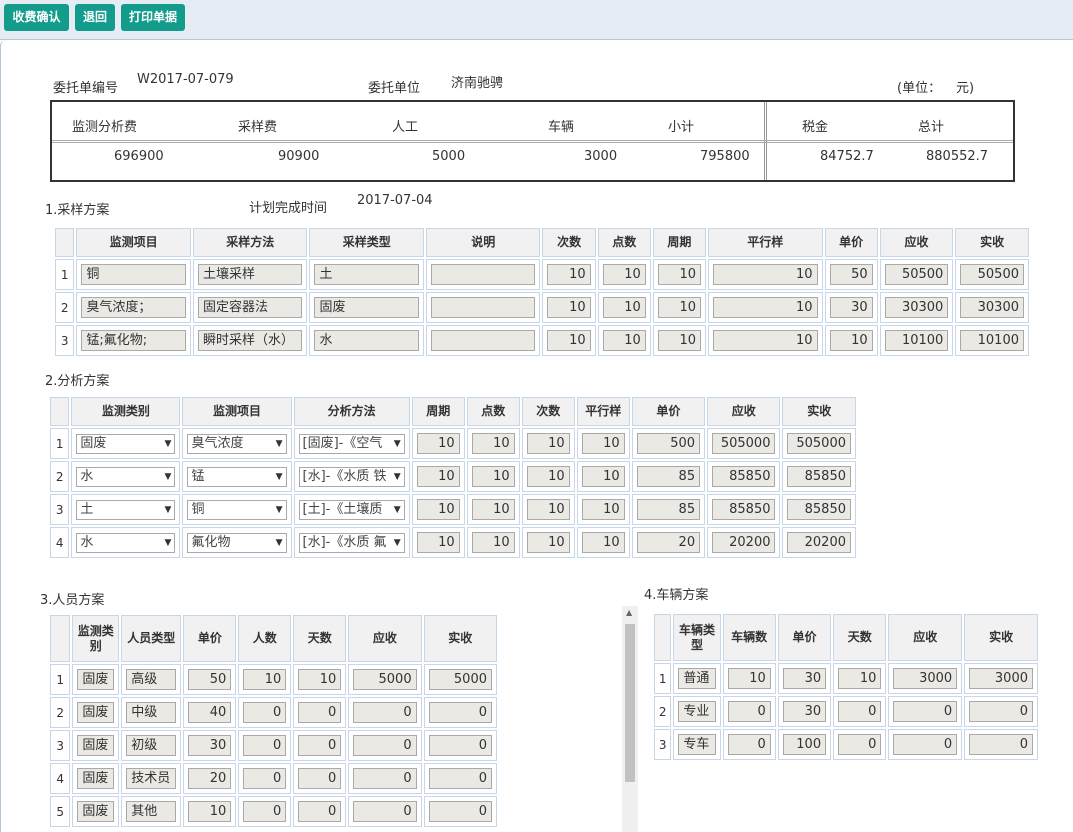  Describe the element at coordinates (153, 17) in the screenshot. I see `print-receipt-button: 打印单据` at that location.